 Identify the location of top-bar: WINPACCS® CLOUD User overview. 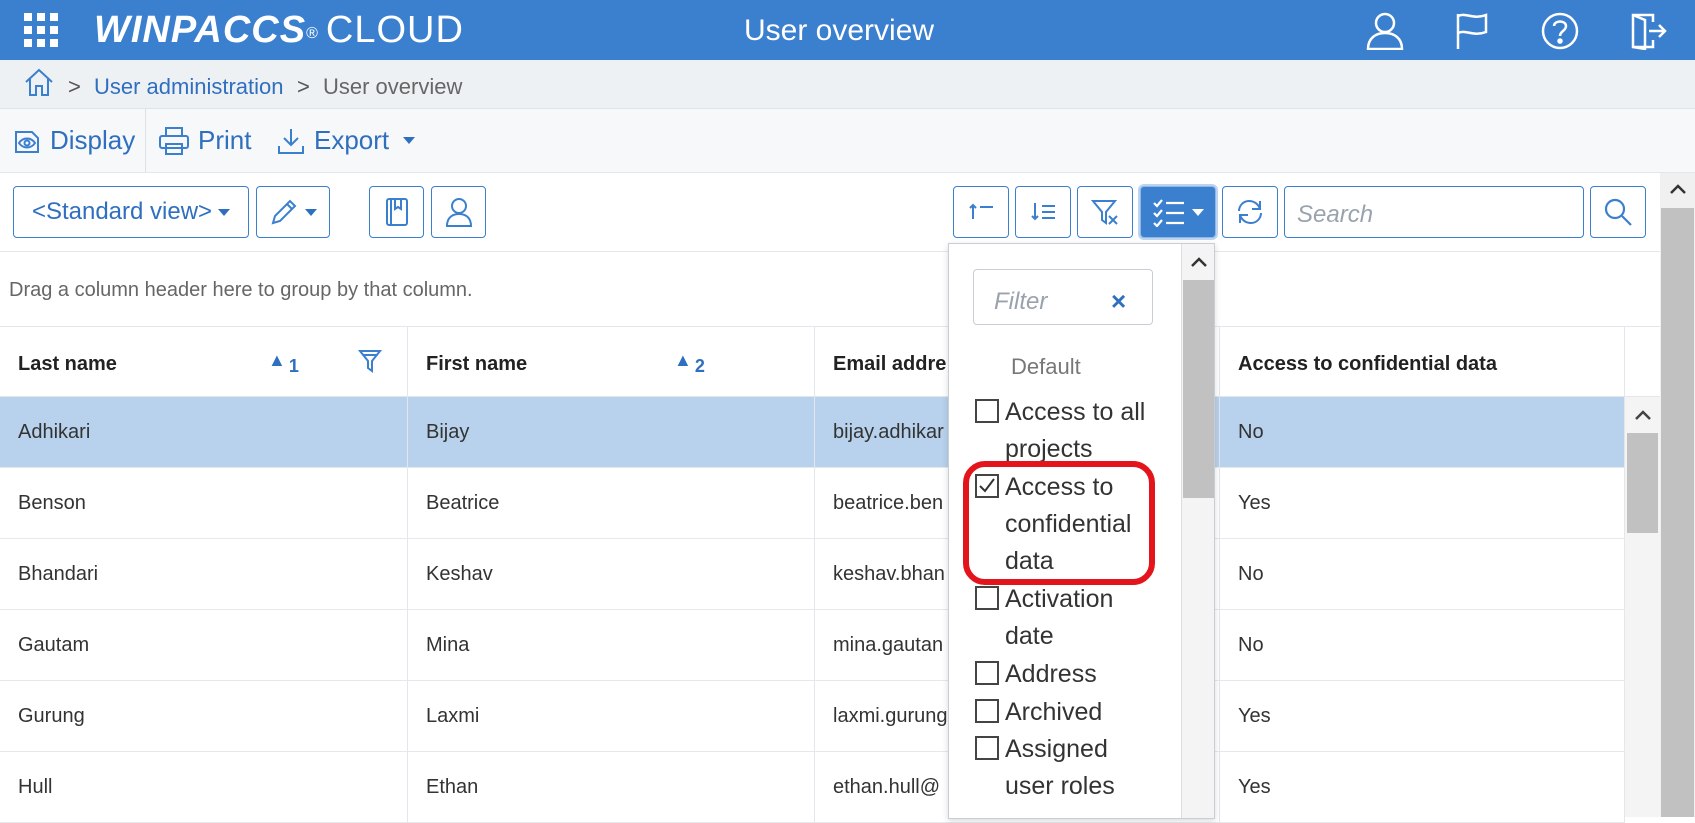
(847, 30).